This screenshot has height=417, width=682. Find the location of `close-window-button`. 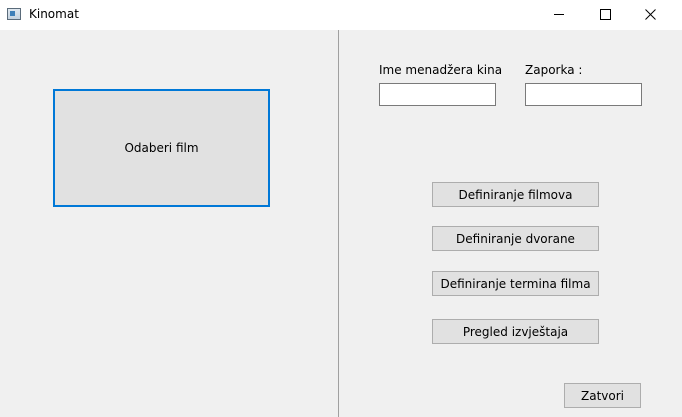

close-window-button is located at coordinates (651, 15).